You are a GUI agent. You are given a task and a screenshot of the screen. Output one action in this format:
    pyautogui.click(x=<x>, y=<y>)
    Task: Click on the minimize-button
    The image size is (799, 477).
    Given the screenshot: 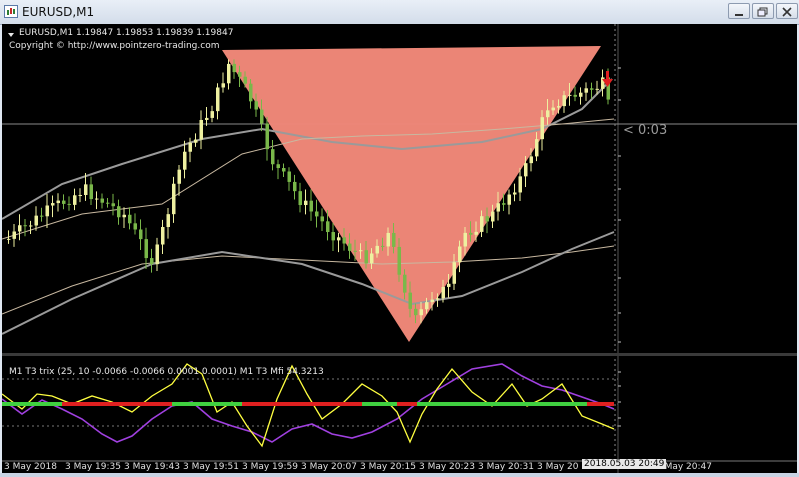 What is the action you would take?
    pyautogui.click(x=739, y=11)
    